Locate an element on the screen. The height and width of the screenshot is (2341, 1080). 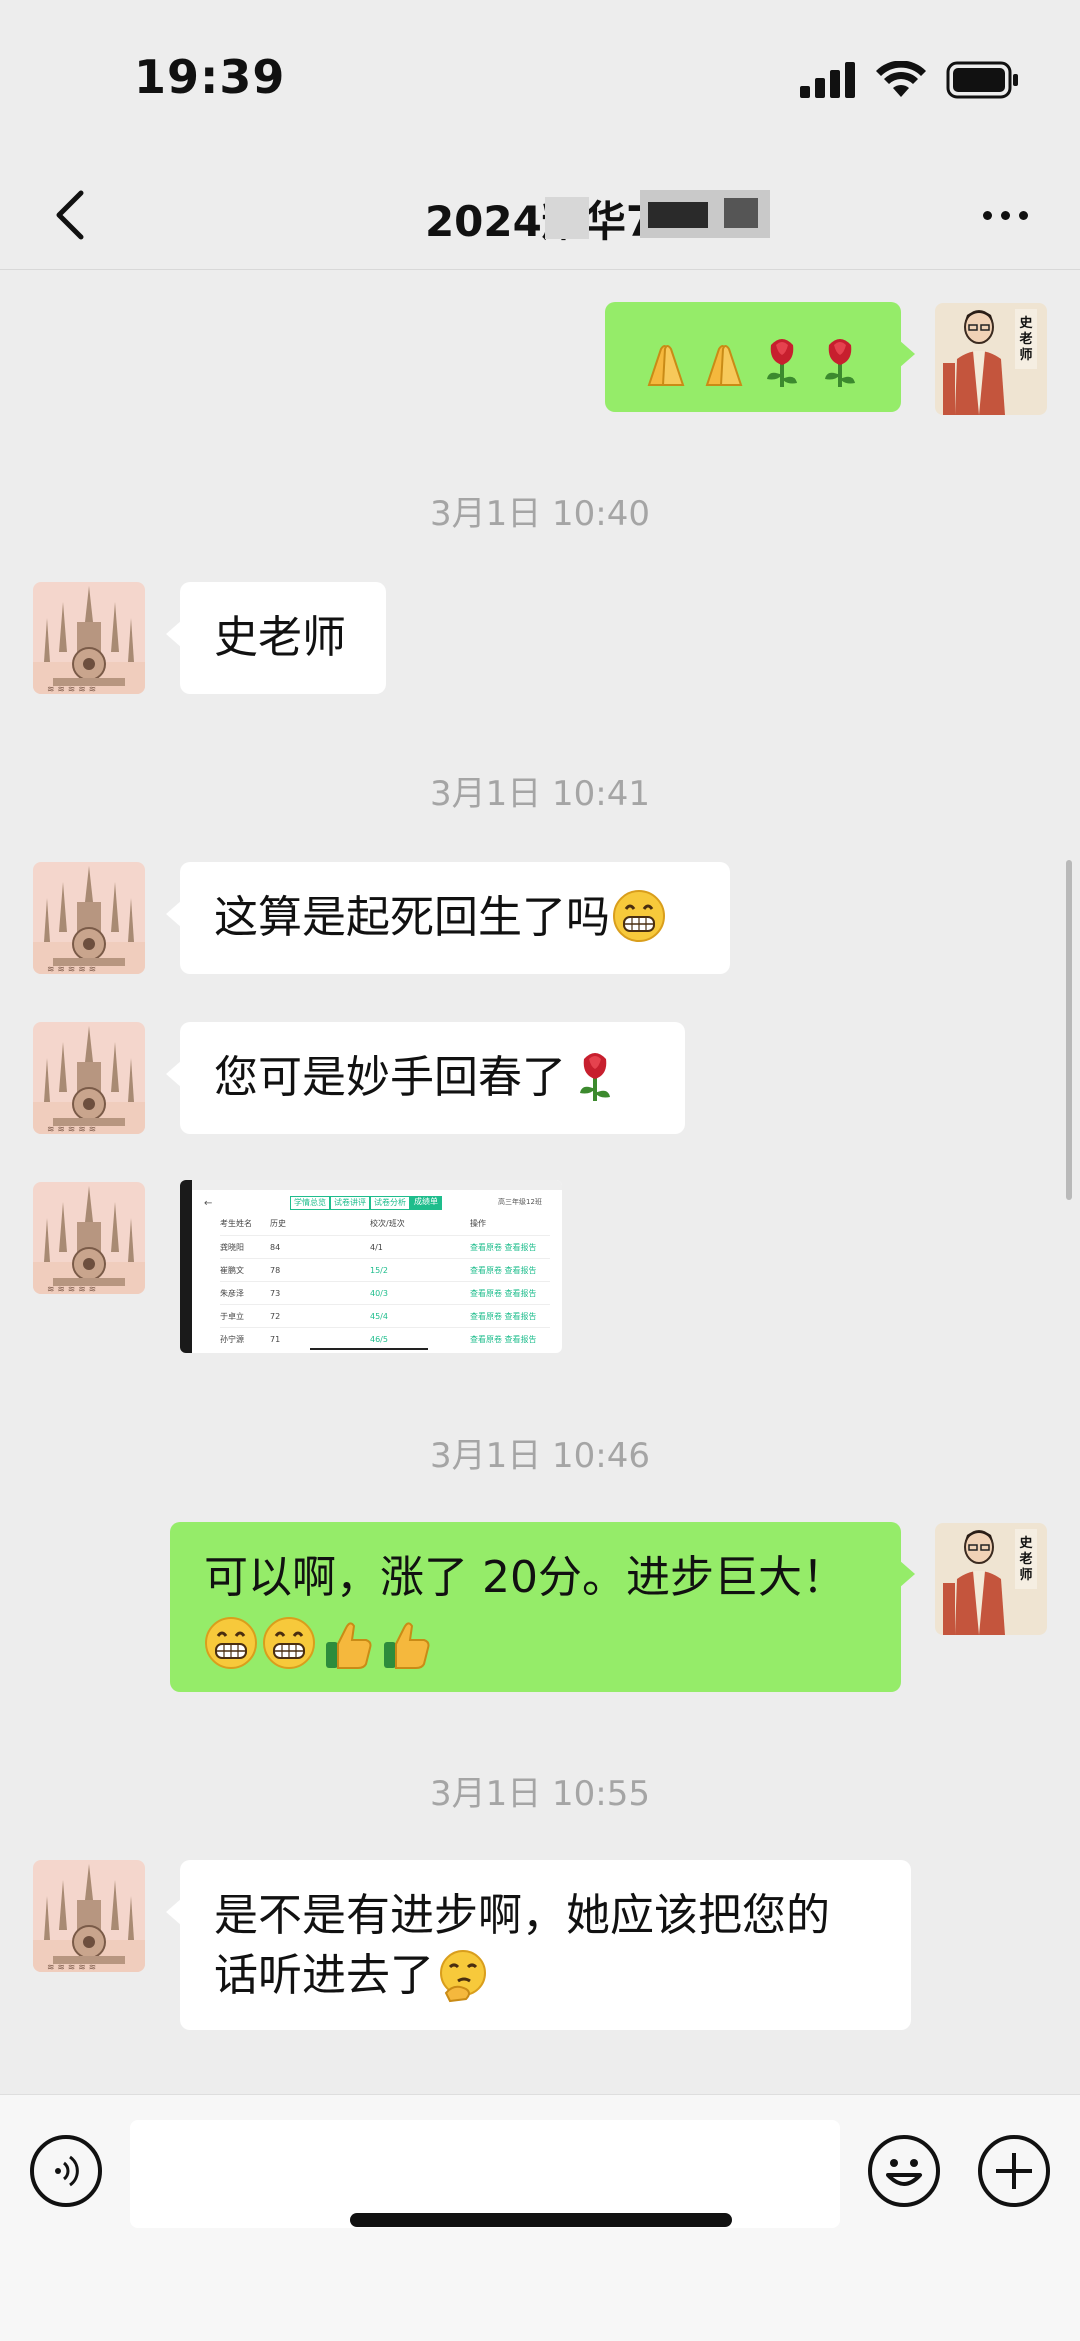
plus-icon is located at coordinates (1014, 2171).